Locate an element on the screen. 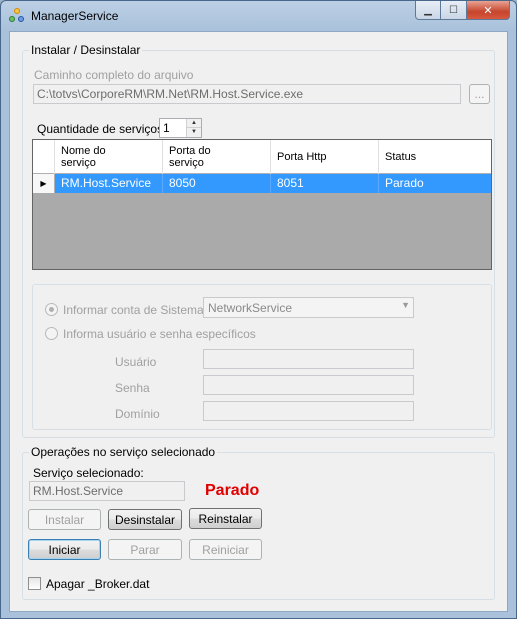  delete-broker-label: Apagar _Broker.dat is located at coordinates (98, 584).